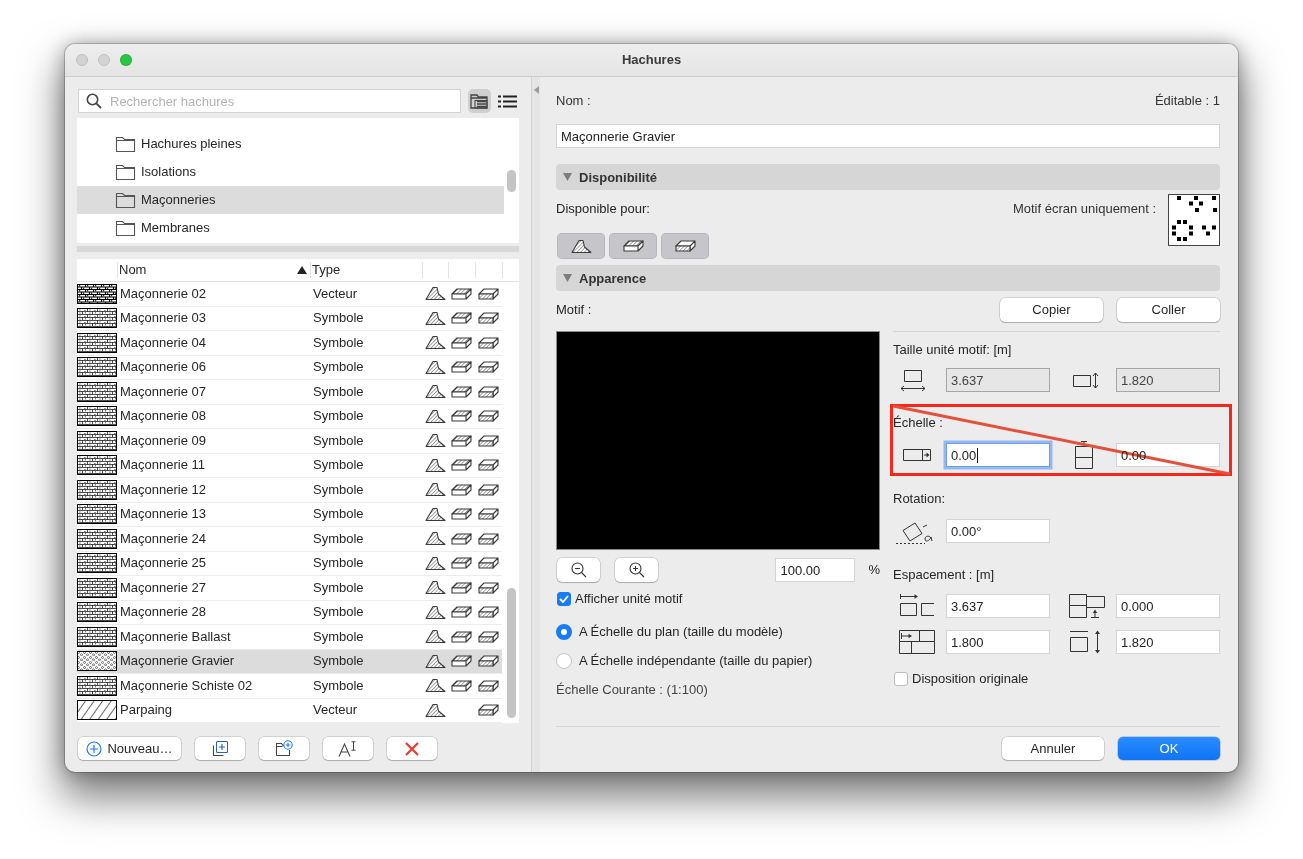 The width and height of the screenshot is (1303, 859). Describe the element at coordinates (290, 172) in the screenshot. I see `folder-item: Isolations` at that location.